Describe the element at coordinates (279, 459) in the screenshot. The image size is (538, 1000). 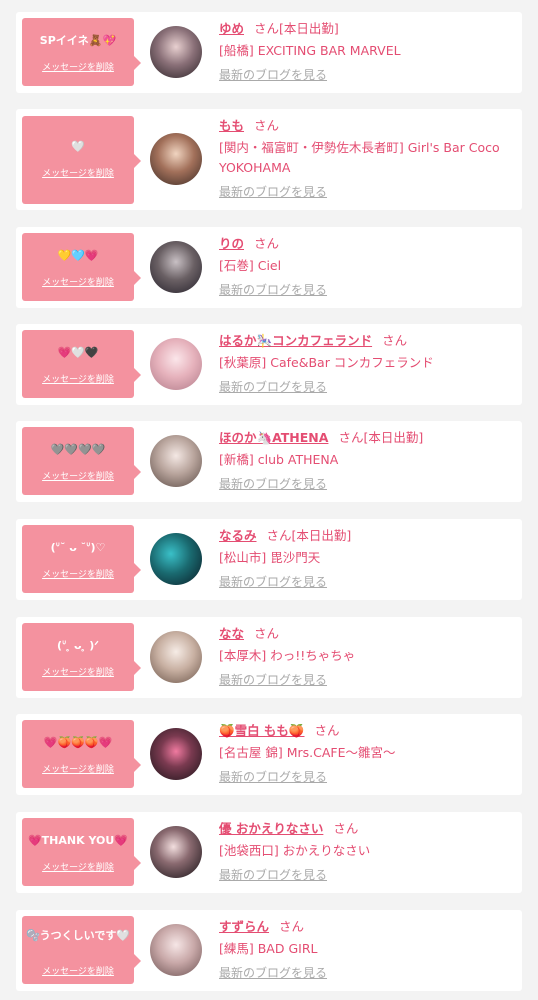
I see `shop-text: [新橋] club ATHENA` at that location.